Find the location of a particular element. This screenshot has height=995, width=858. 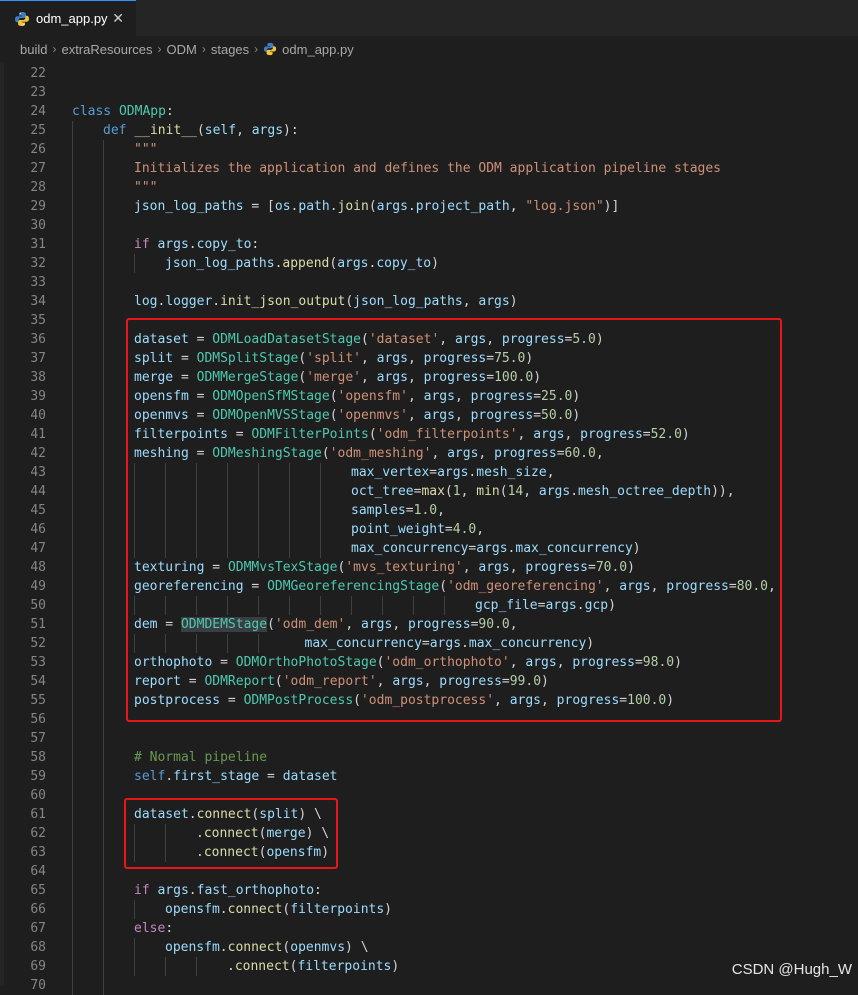

python-icon is located at coordinates (270, 49).